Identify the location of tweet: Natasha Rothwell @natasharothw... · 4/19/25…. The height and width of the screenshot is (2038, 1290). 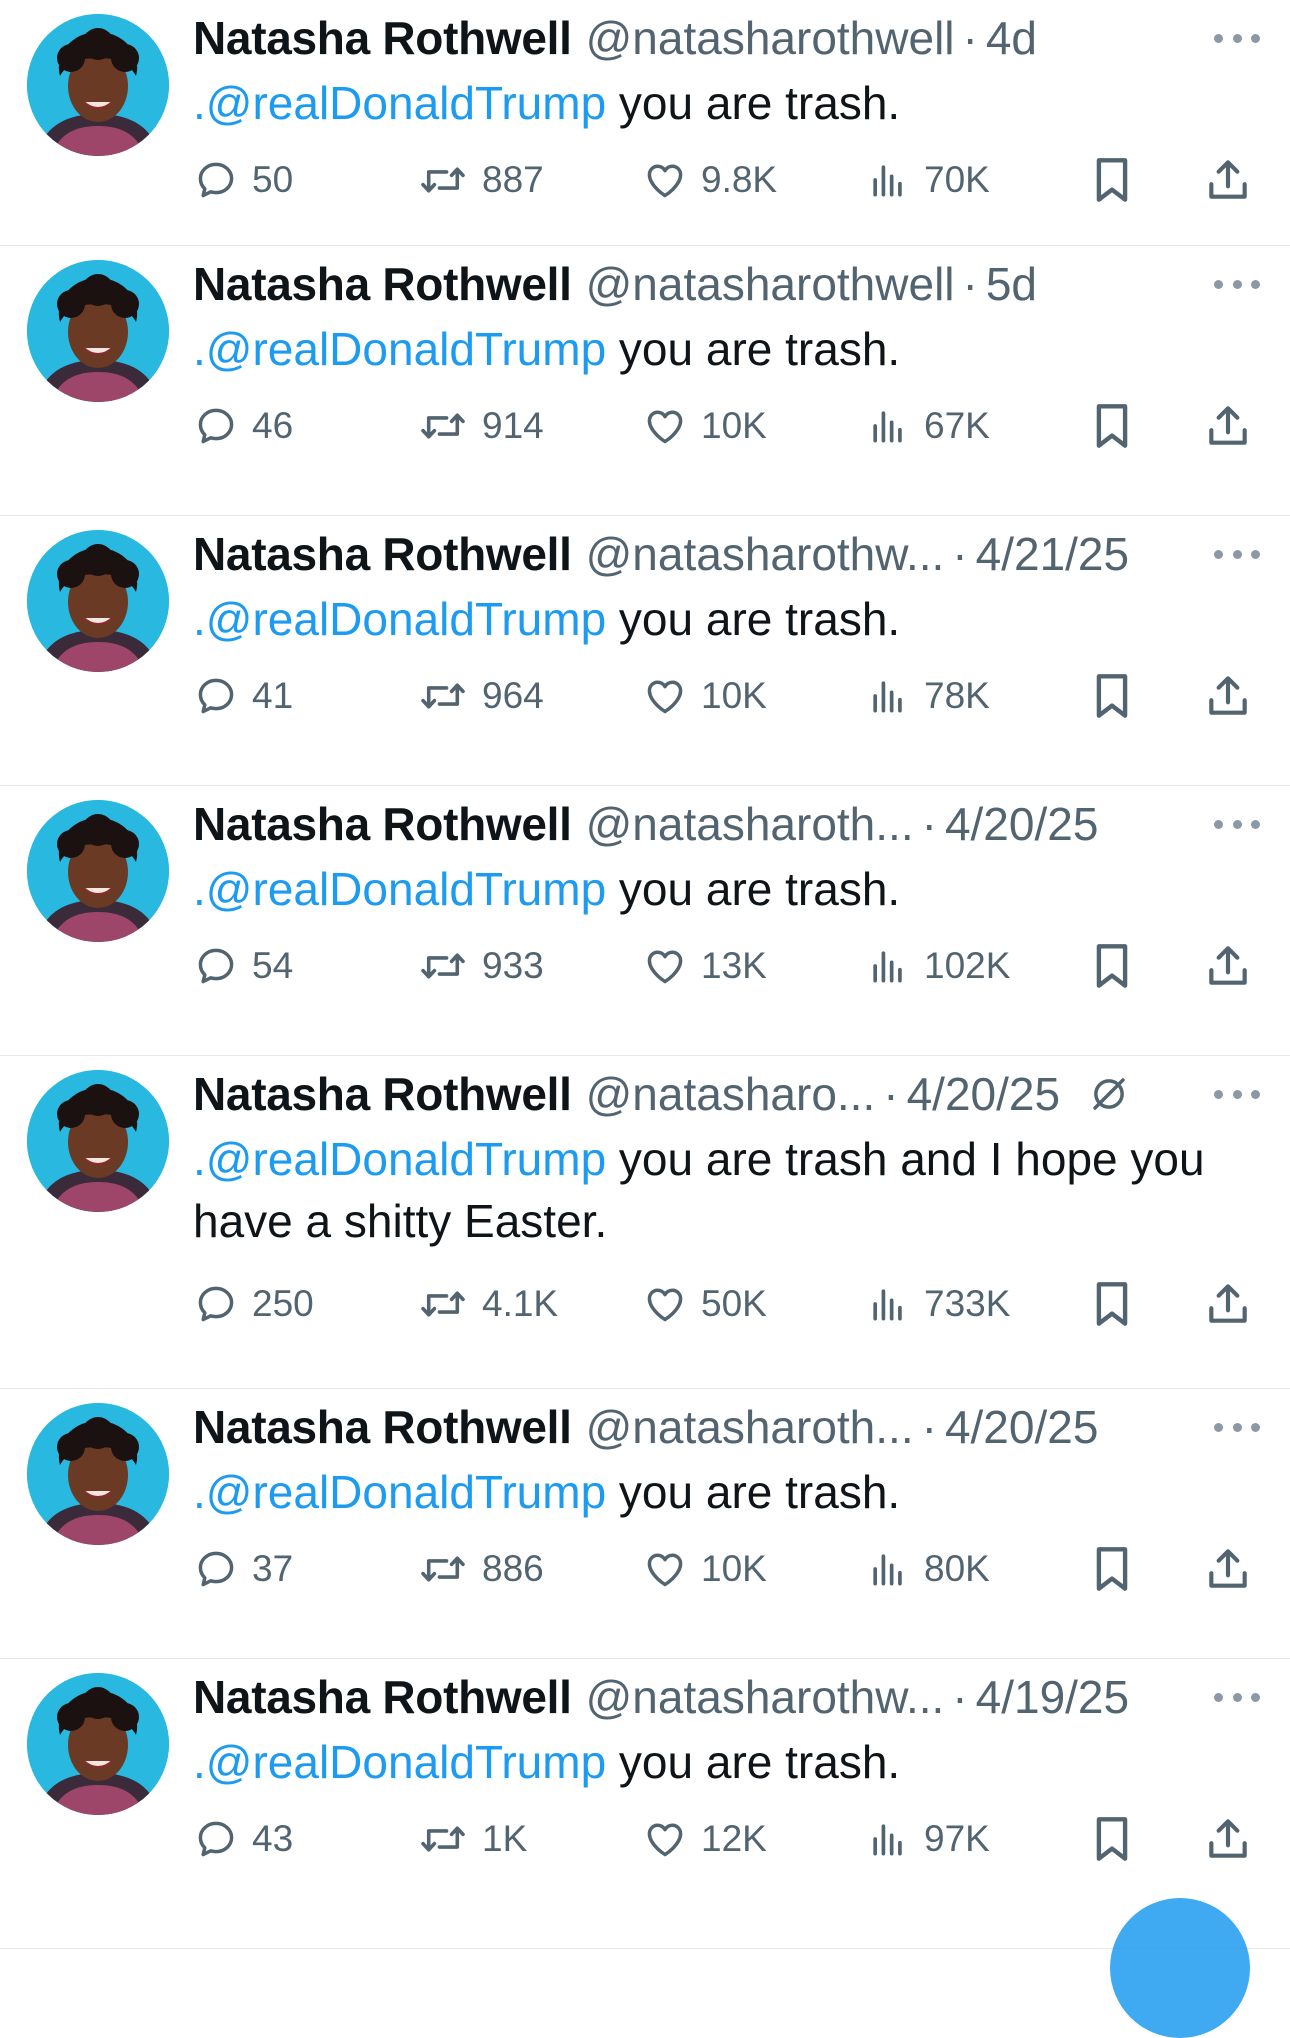
(645, 1804).